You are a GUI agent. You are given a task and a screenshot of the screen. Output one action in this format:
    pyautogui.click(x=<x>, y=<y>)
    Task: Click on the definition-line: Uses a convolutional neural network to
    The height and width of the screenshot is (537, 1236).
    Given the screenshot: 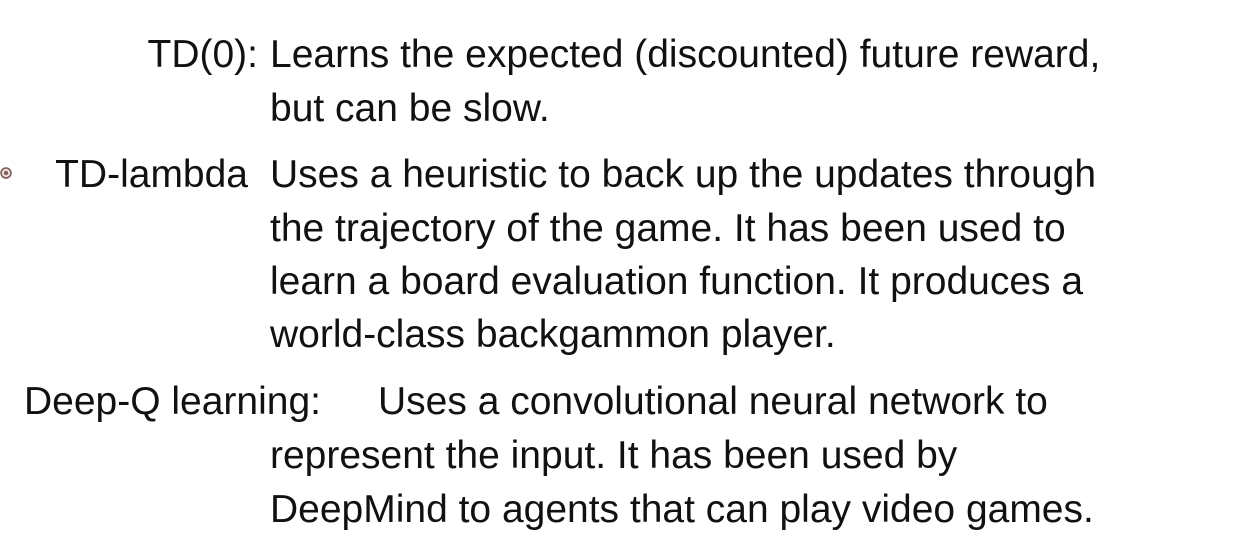 What is the action you would take?
    pyautogui.click(x=713, y=401)
    